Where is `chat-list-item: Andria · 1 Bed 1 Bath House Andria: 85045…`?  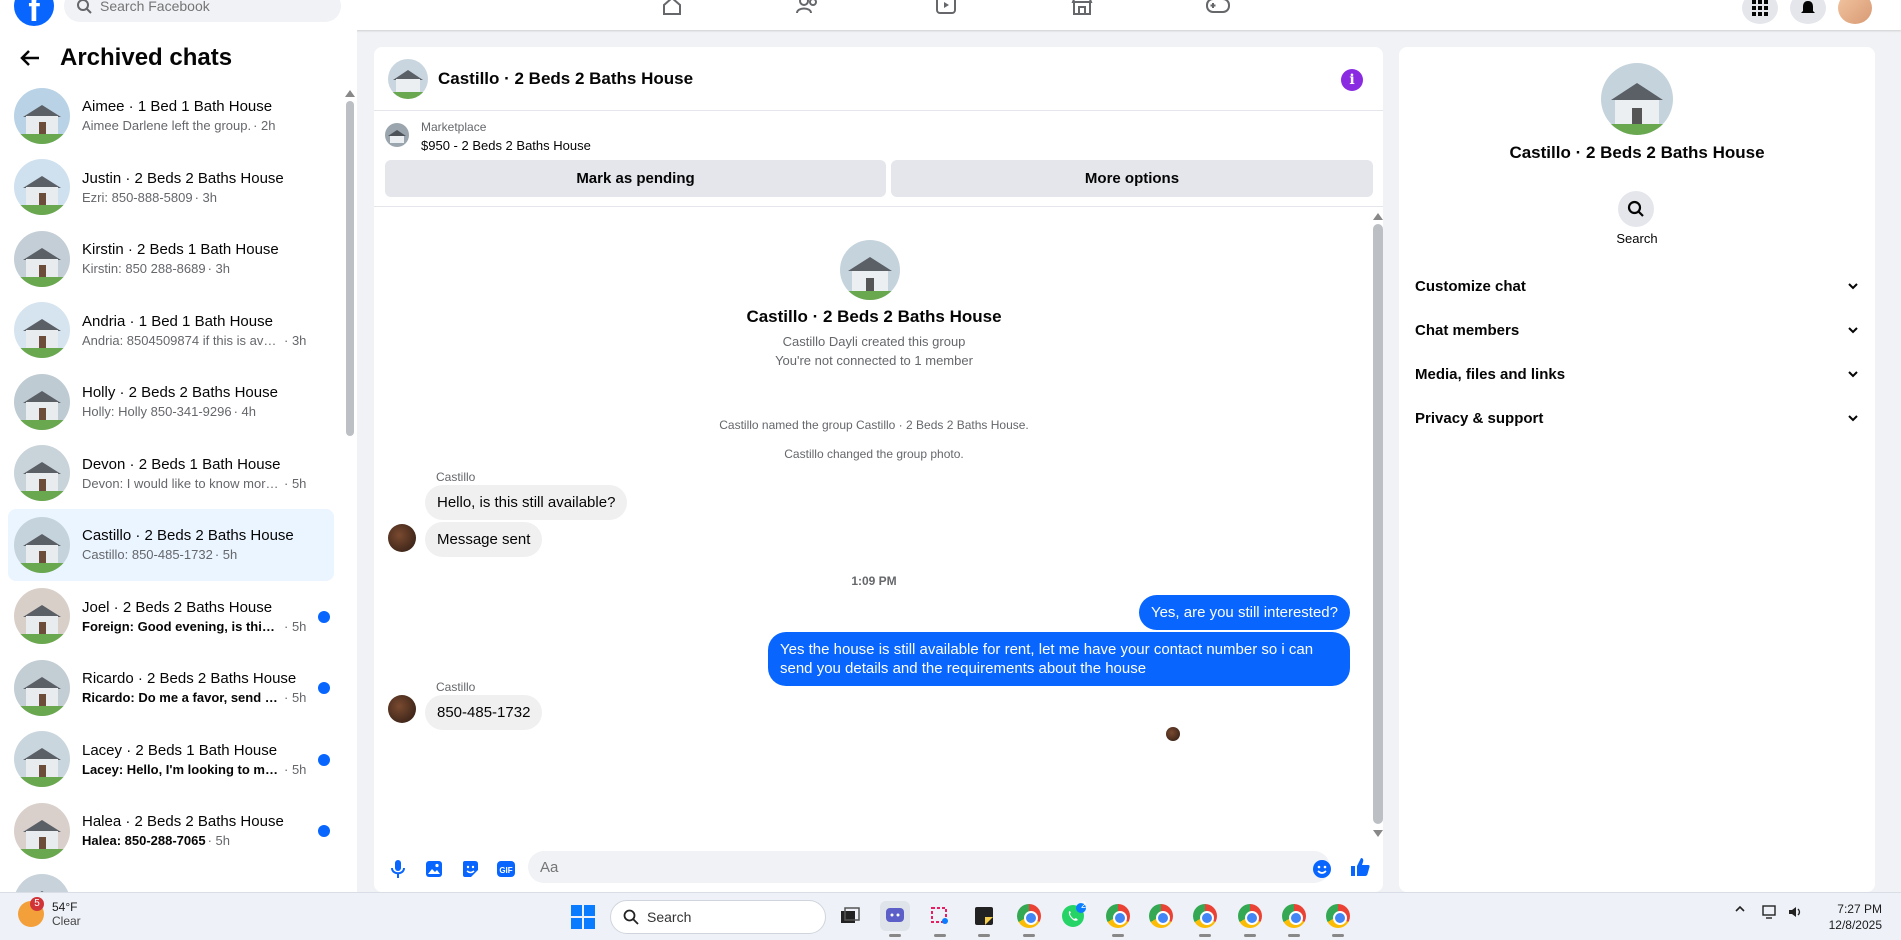 chat-list-item: Andria · 1 Bed 1 Bath House Andria: 85045… is located at coordinates (171, 331).